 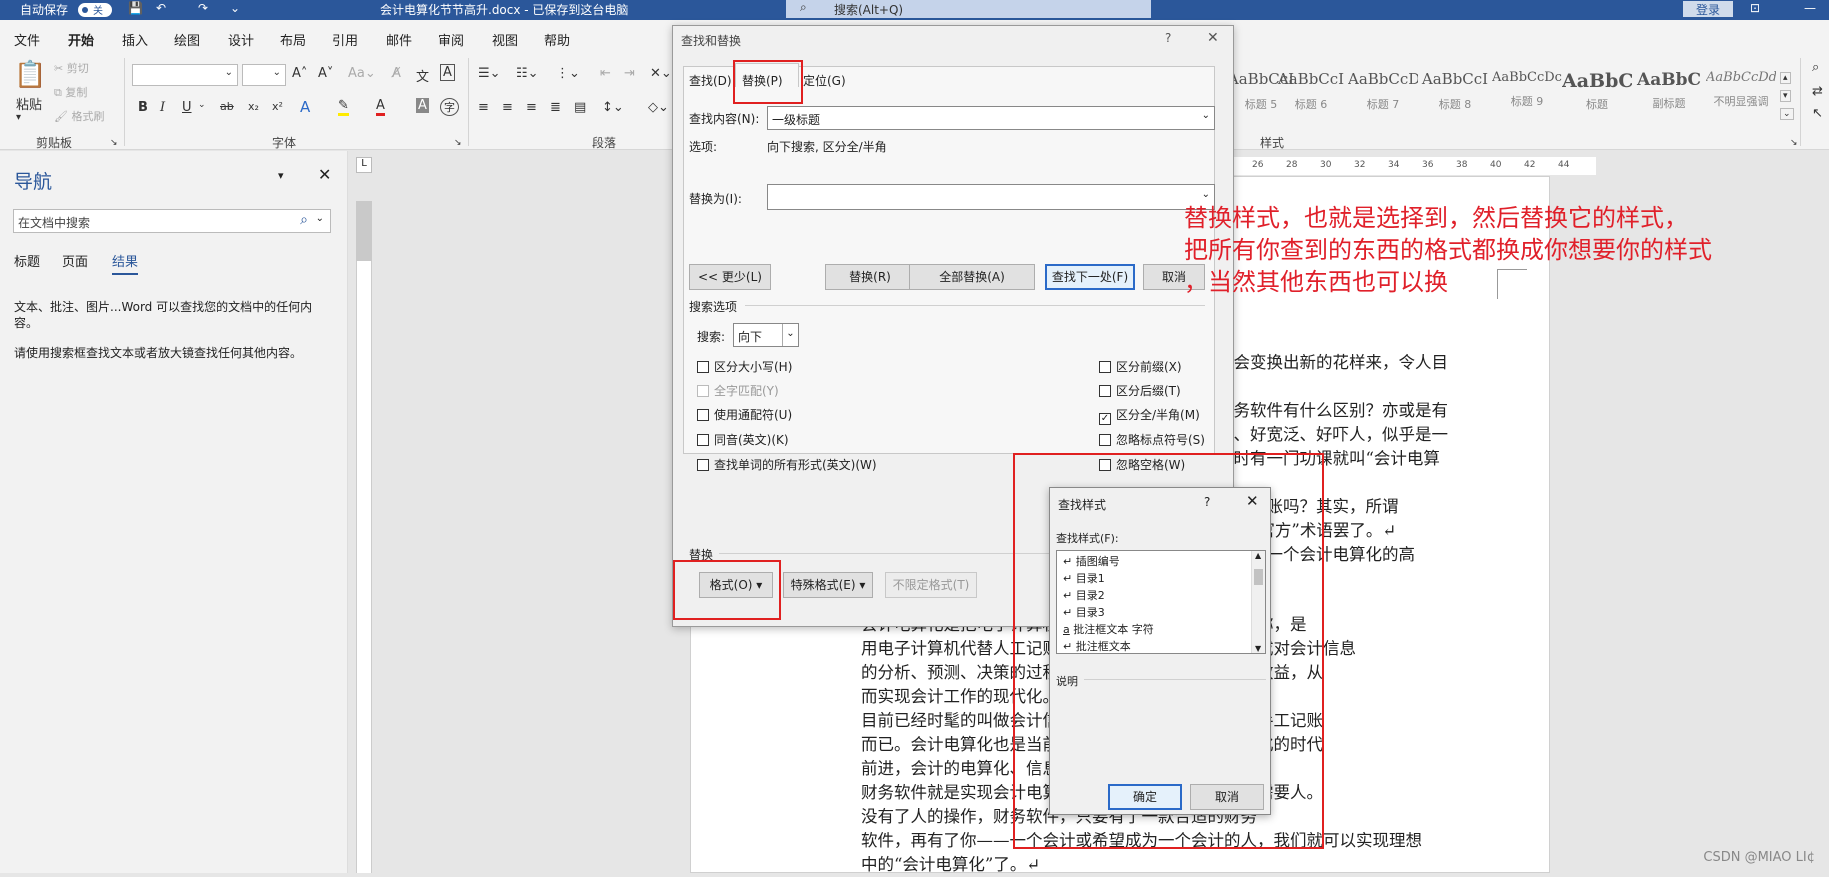 What do you see at coordinates (227, 106) in the screenshot?
I see `strikethrough-icon: ab` at bounding box center [227, 106].